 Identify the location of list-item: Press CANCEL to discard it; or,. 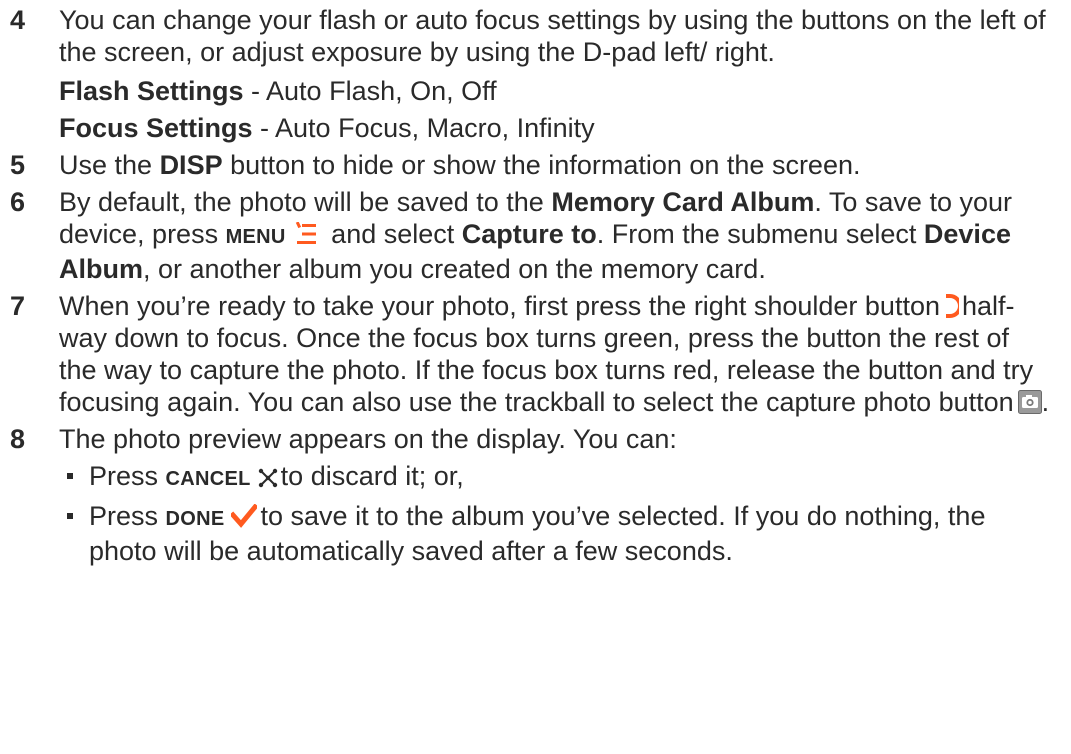
(555, 477).